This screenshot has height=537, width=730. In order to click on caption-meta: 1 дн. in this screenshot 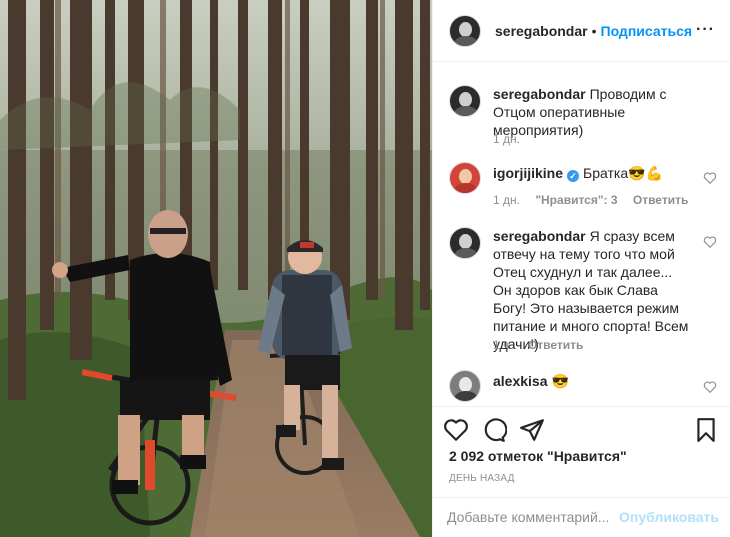, I will do `click(512, 139)`.